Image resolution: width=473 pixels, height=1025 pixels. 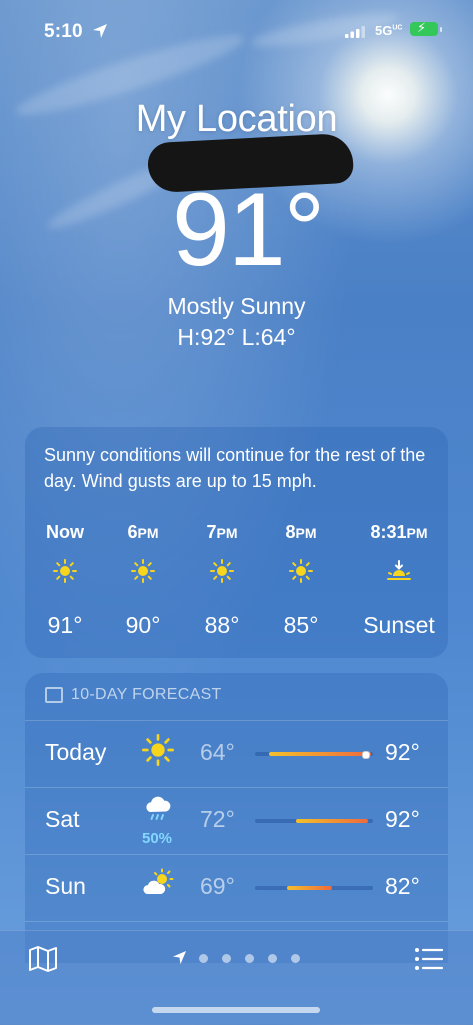 What do you see at coordinates (236, 119) in the screenshot?
I see `location-title: My Location` at bounding box center [236, 119].